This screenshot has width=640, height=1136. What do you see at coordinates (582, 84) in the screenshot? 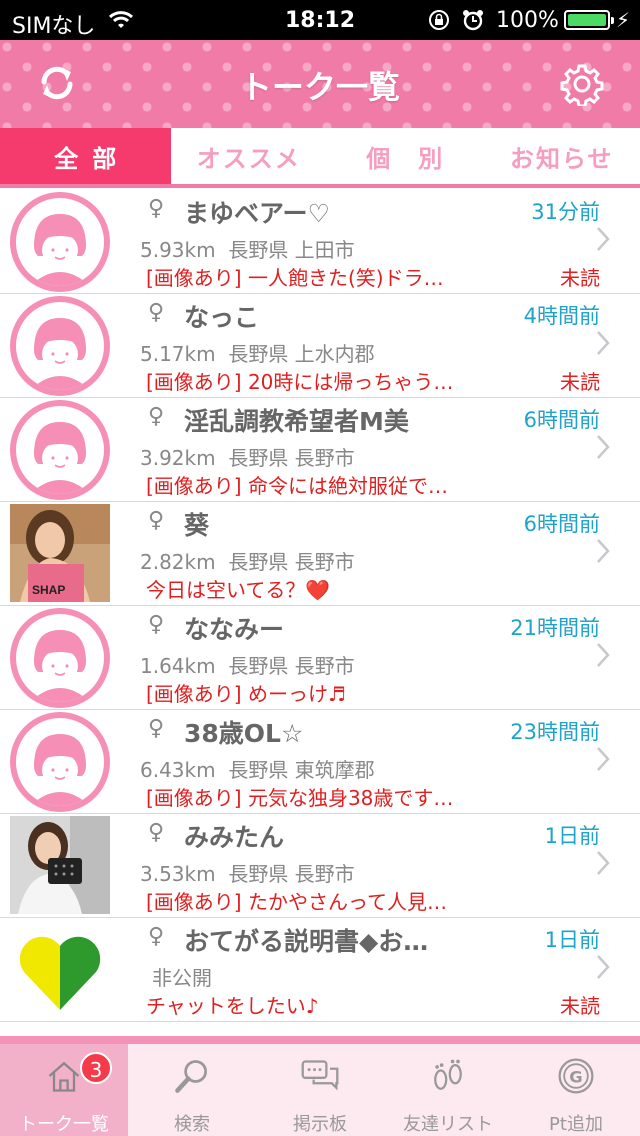
I see `gear-icon` at bounding box center [582, 84].